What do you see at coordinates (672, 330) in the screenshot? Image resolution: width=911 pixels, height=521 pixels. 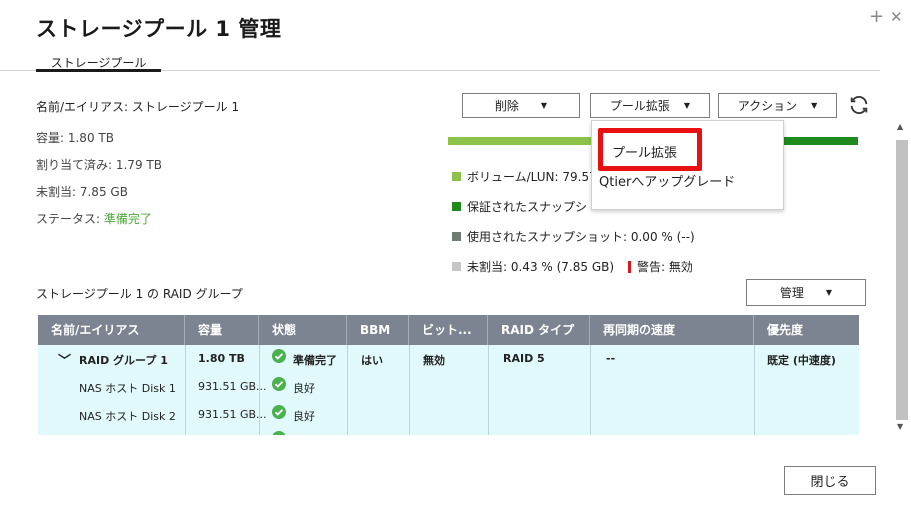 I see `col-resync-speed: 再同期の速度` at bounding box center [672, 330].